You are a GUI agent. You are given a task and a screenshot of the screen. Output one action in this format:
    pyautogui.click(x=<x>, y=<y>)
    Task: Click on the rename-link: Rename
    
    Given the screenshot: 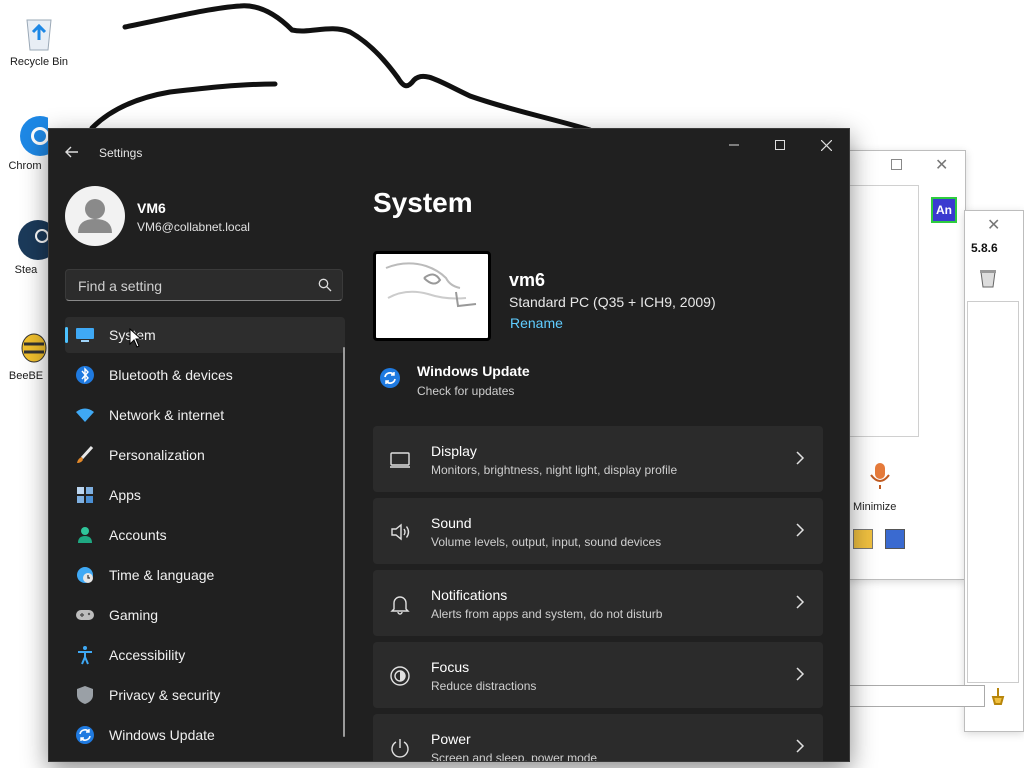 What is the action you would take?
    pyautogui.click(x=536, y=323)
    